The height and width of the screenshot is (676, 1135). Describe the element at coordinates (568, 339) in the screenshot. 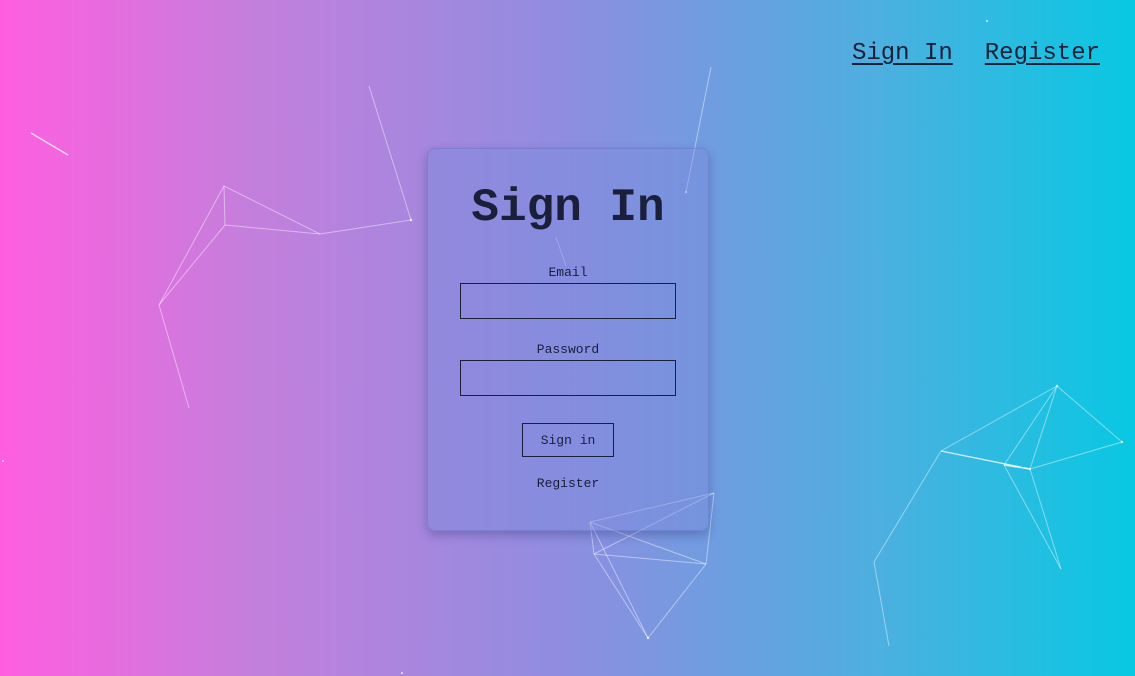

I see `sign-in-card: Sign In Email Password Sign in Register` at that location.